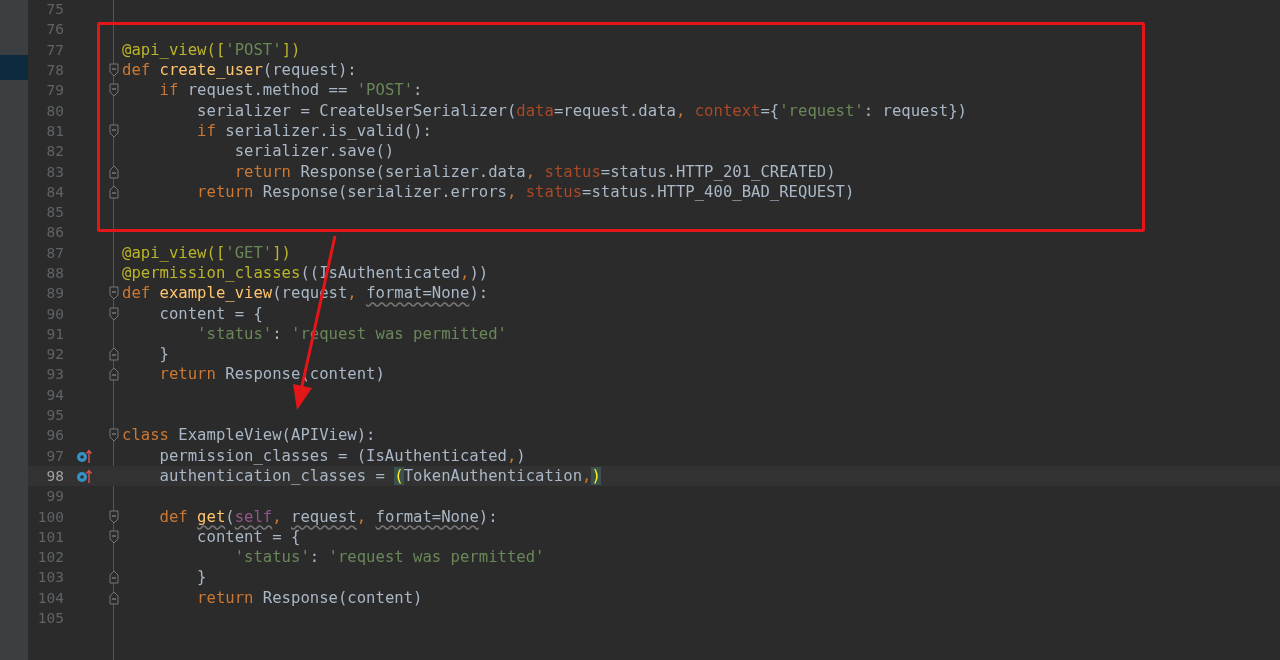 This screenshot has height=660, width=1280. I want to click on code-line: 'status': 'request was permitted', so click(389, 557).